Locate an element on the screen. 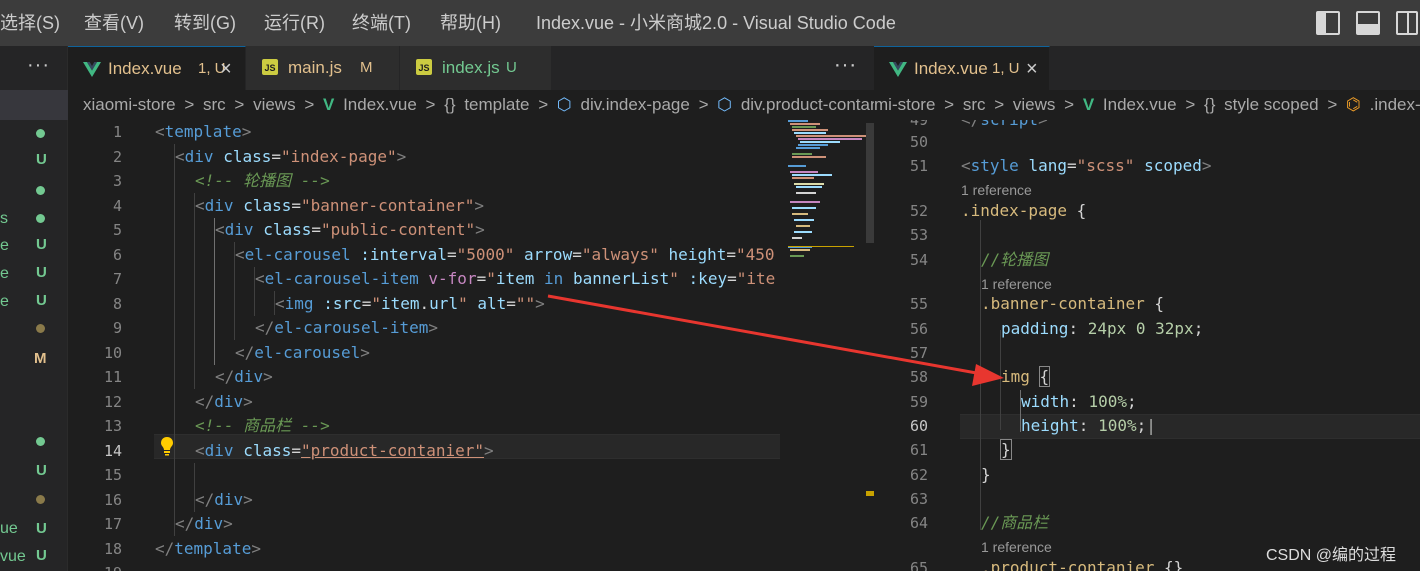 This screenshot has width=1420, height=571. tab-index-vue-right: Index.vue 1, U × is located at coordinates (962, 68).